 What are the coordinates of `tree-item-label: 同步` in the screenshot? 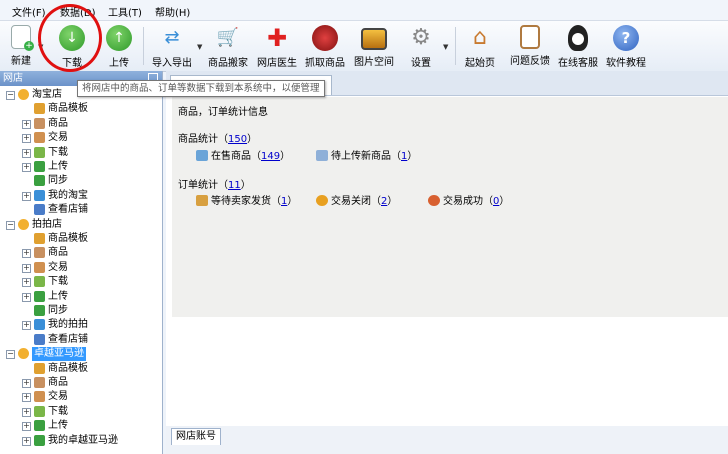 It's located at (58, 181).